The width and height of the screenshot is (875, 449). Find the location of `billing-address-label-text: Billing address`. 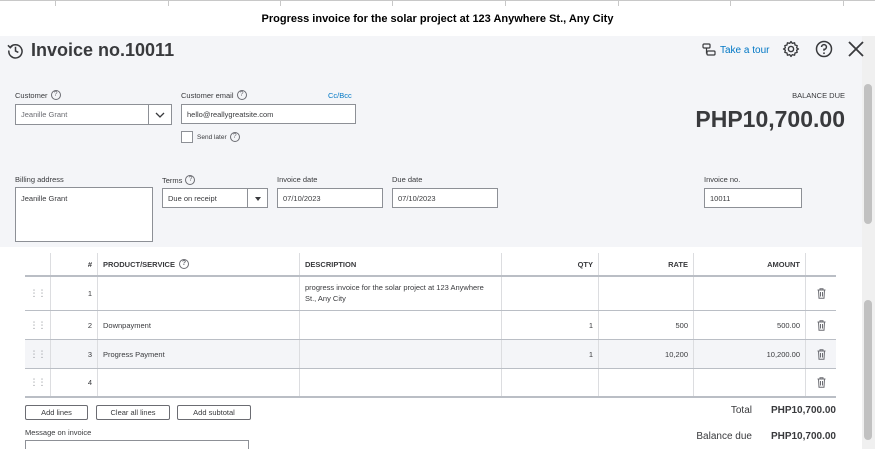

billing-address-label-text: Billing address is located at coordinates (39, 179).